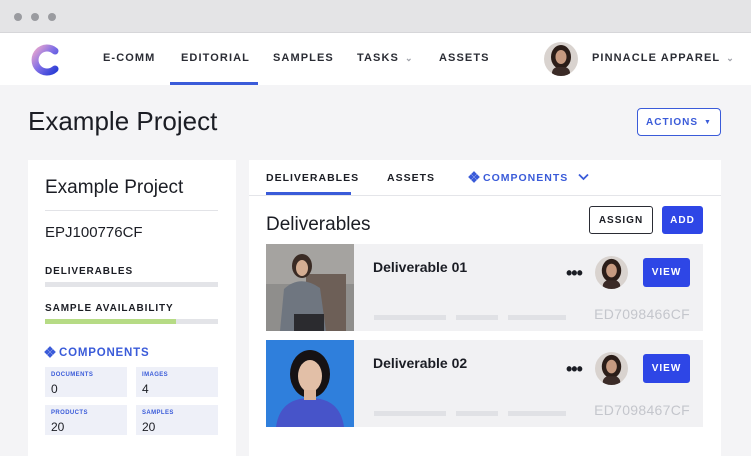 The height and width of the screenshot is (456, 751). I want to click on stat-samples: SAMPLES 20, so click(177, 420).